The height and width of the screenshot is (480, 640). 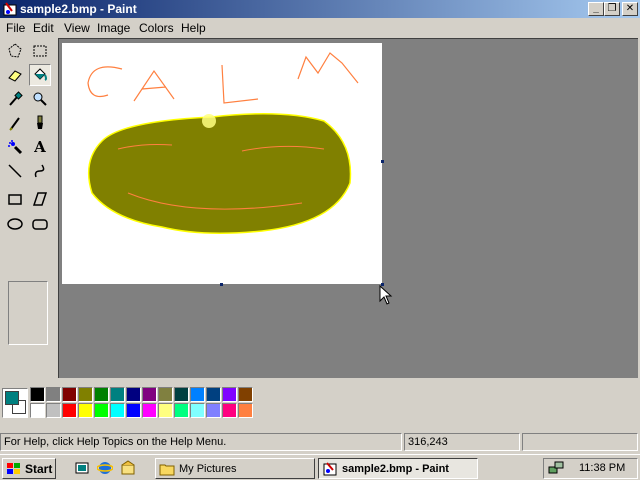 I want to click on mouse-cursor-icon, so click(x=386, y=295).